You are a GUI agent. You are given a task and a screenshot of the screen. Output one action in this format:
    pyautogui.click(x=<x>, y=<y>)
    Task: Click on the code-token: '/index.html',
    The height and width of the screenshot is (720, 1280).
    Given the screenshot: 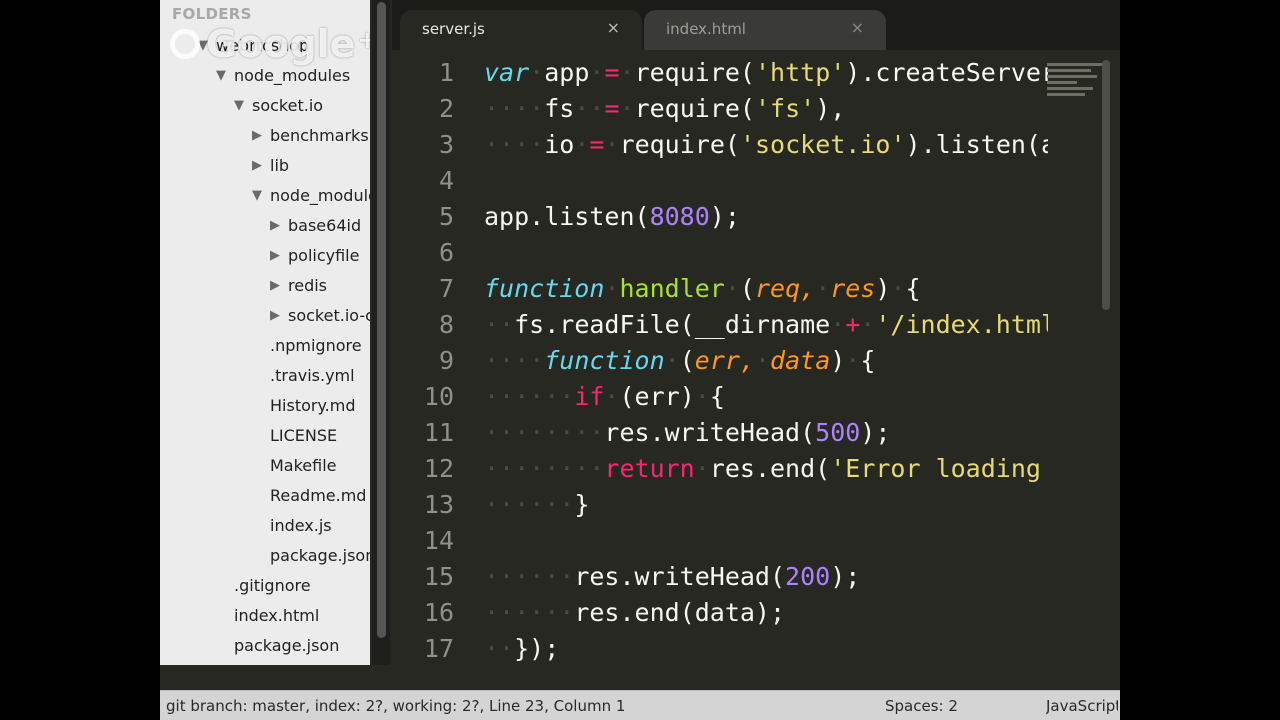 What is the action you would take?
    pyautogui.click(x=961, y=324)
    